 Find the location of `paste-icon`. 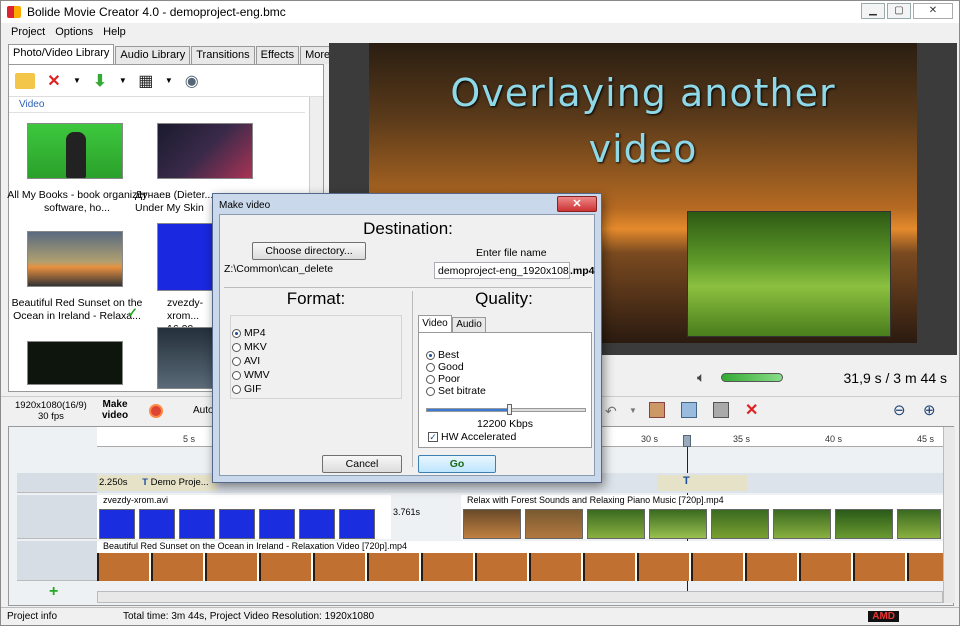

paste-icon is located at coordinates (721, 410).